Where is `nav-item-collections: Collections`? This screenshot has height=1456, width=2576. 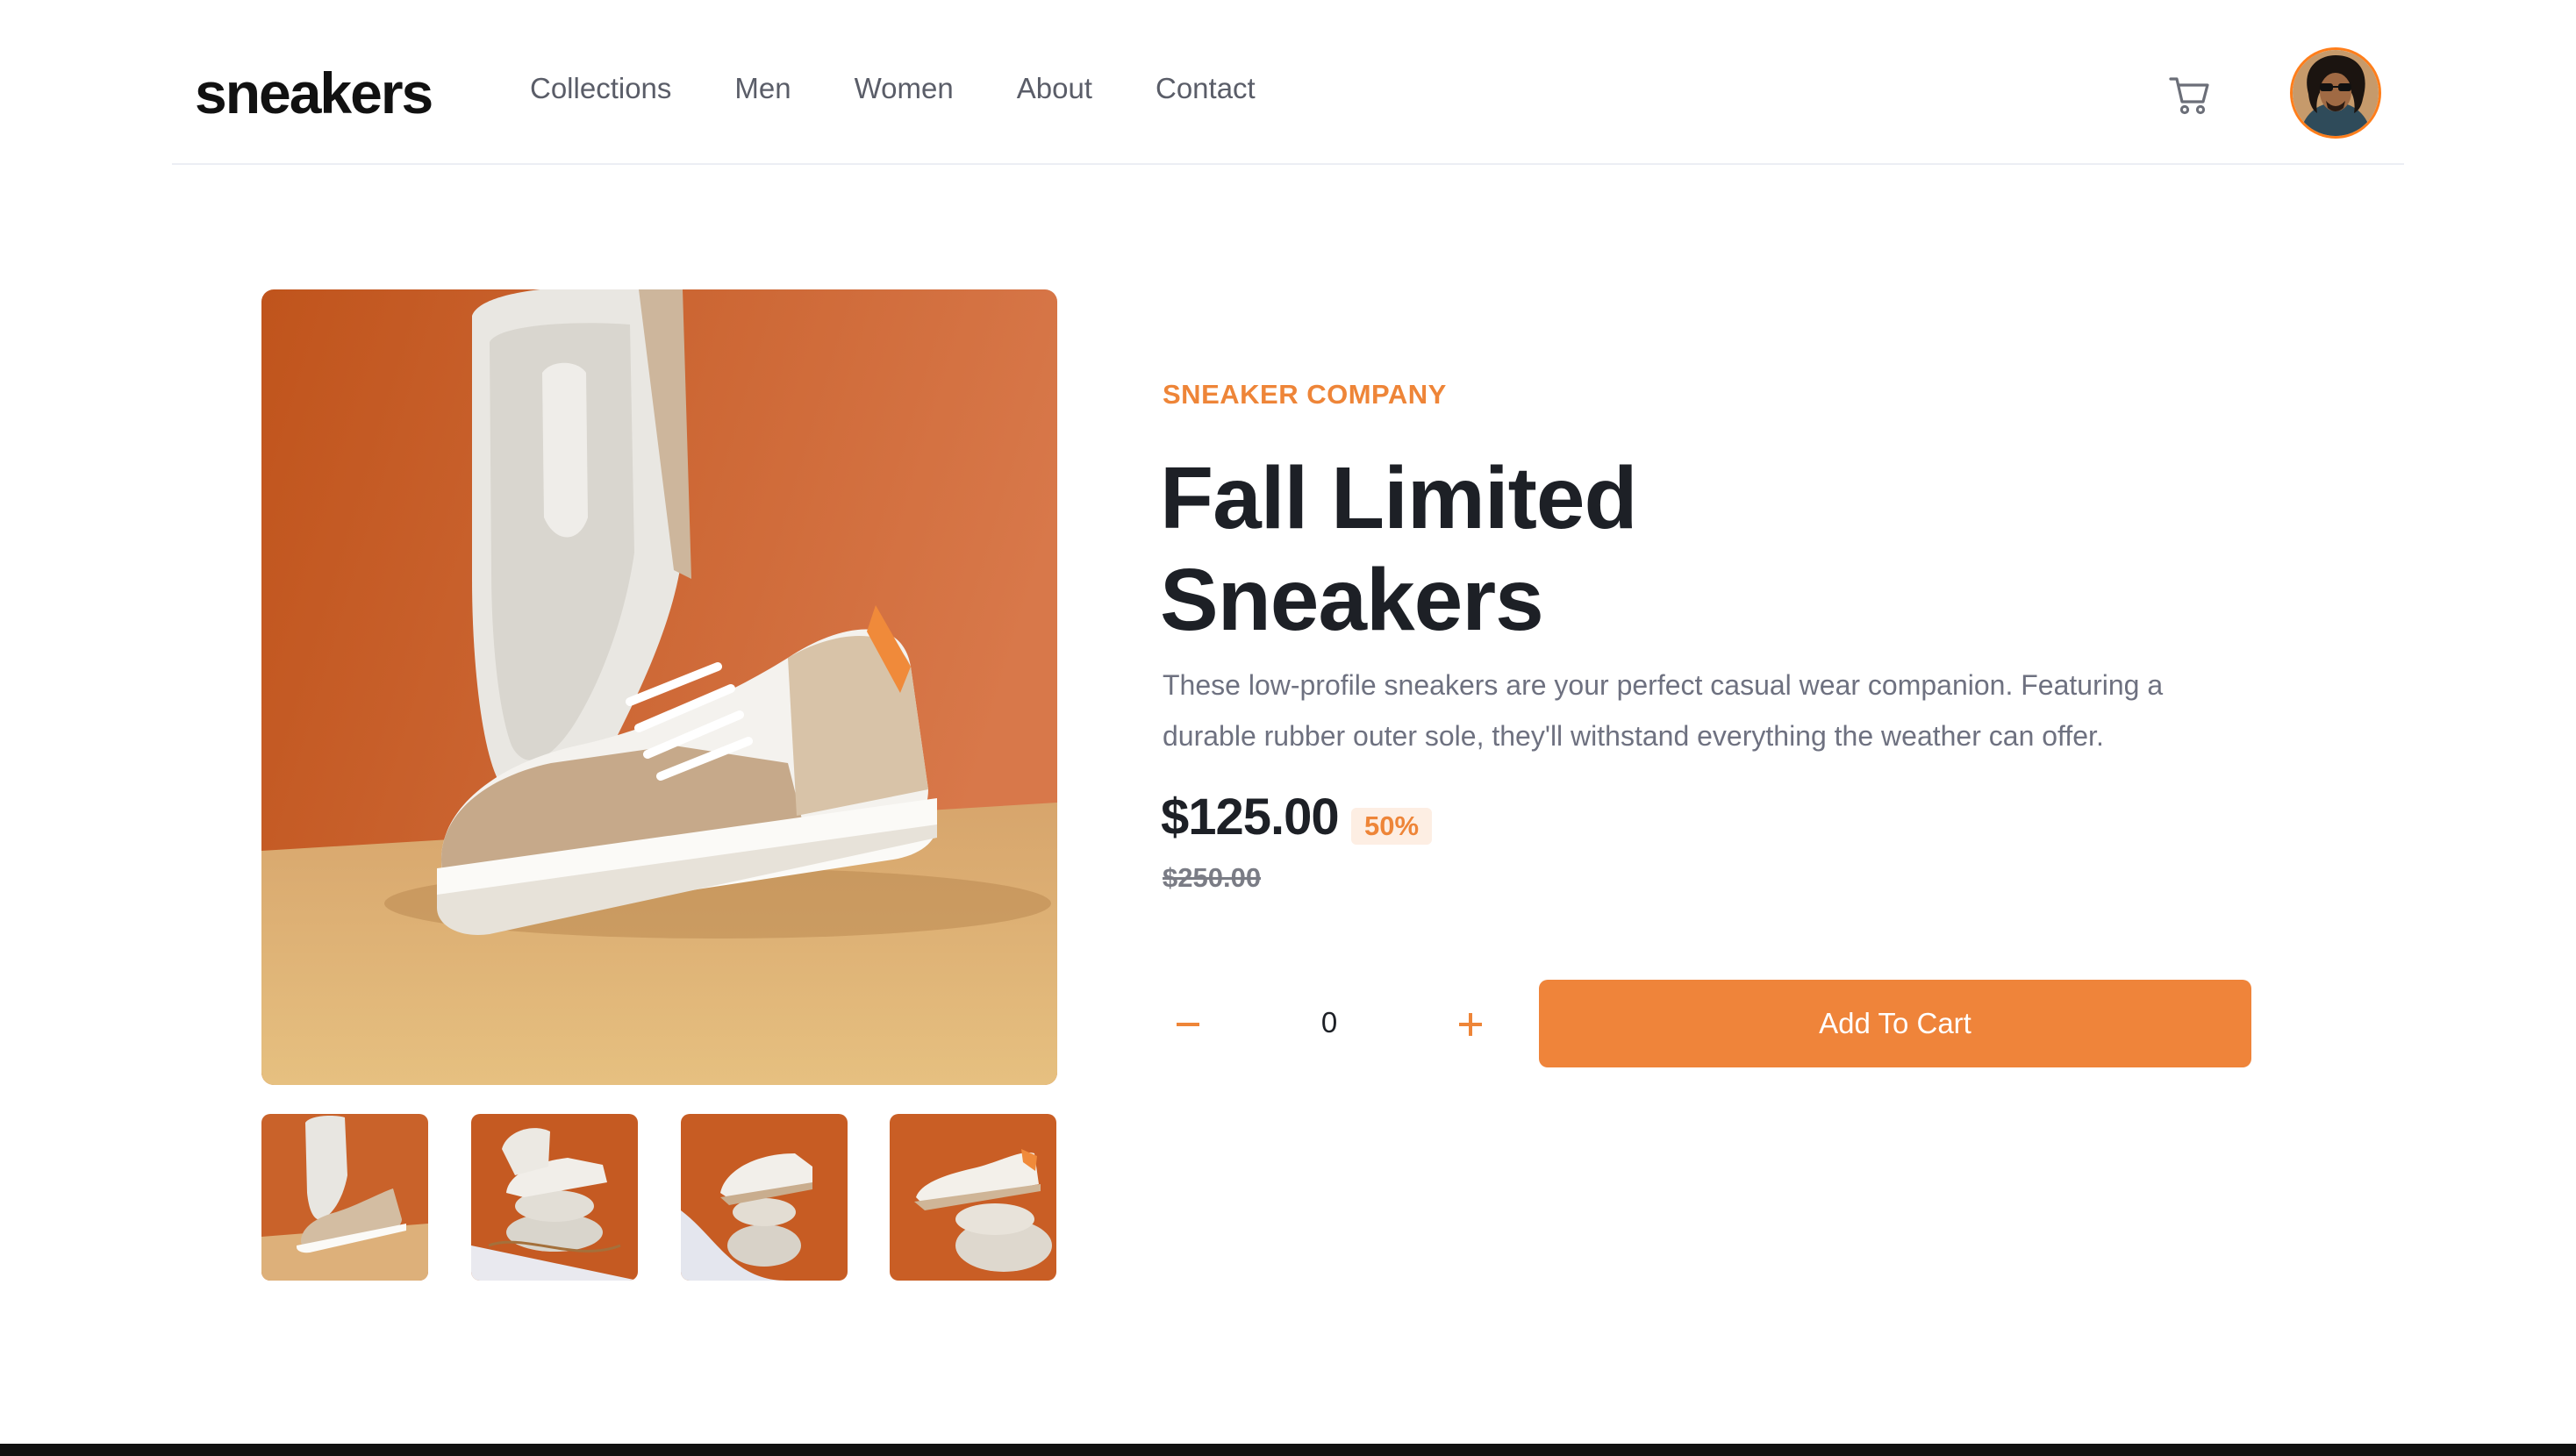 nav-item-collections: Collections is located at coordinates (600, 88).